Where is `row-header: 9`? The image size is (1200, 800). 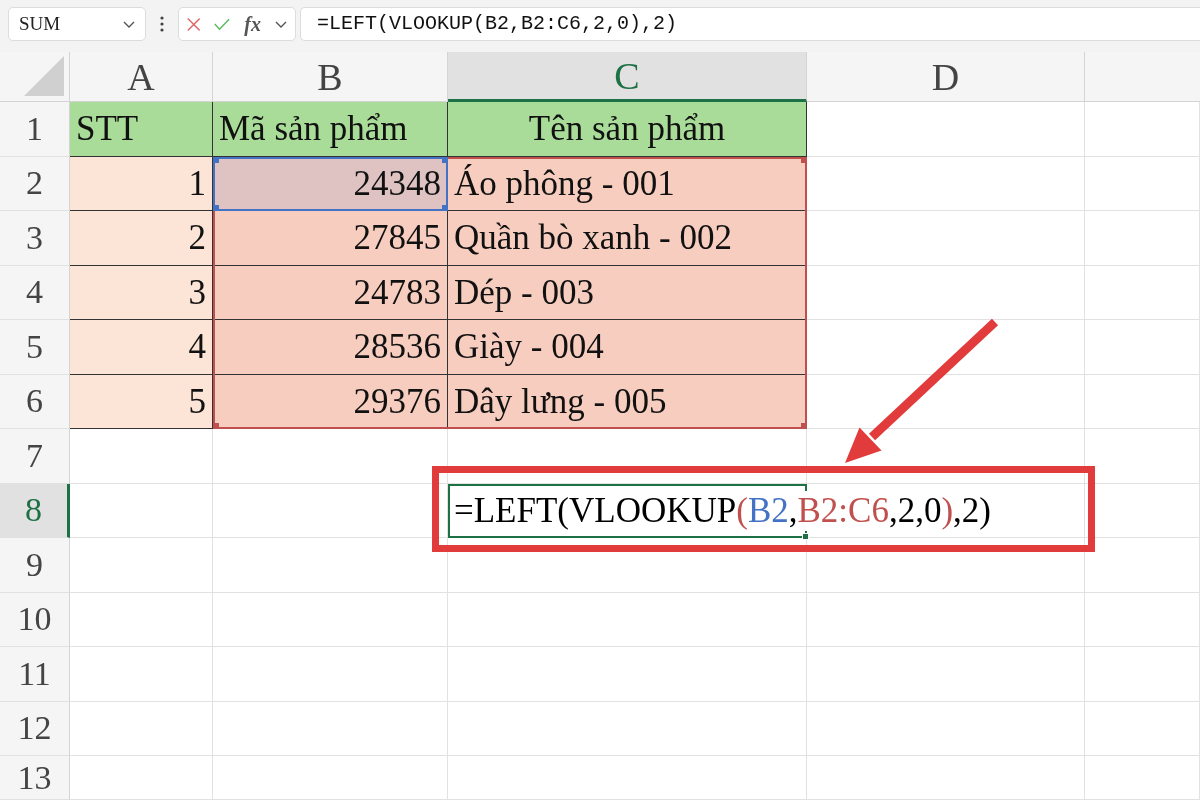 row-header: 9 is located at coordinates (35, 565).